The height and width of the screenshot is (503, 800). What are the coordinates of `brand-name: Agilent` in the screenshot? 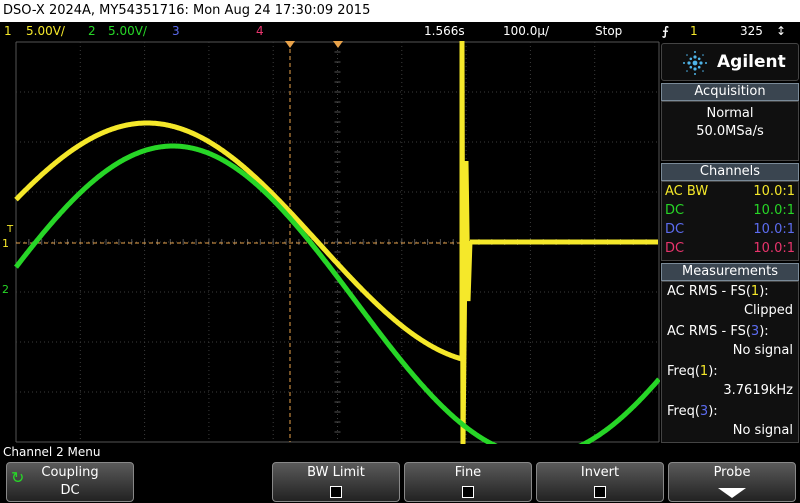 It's located at (751, 62).